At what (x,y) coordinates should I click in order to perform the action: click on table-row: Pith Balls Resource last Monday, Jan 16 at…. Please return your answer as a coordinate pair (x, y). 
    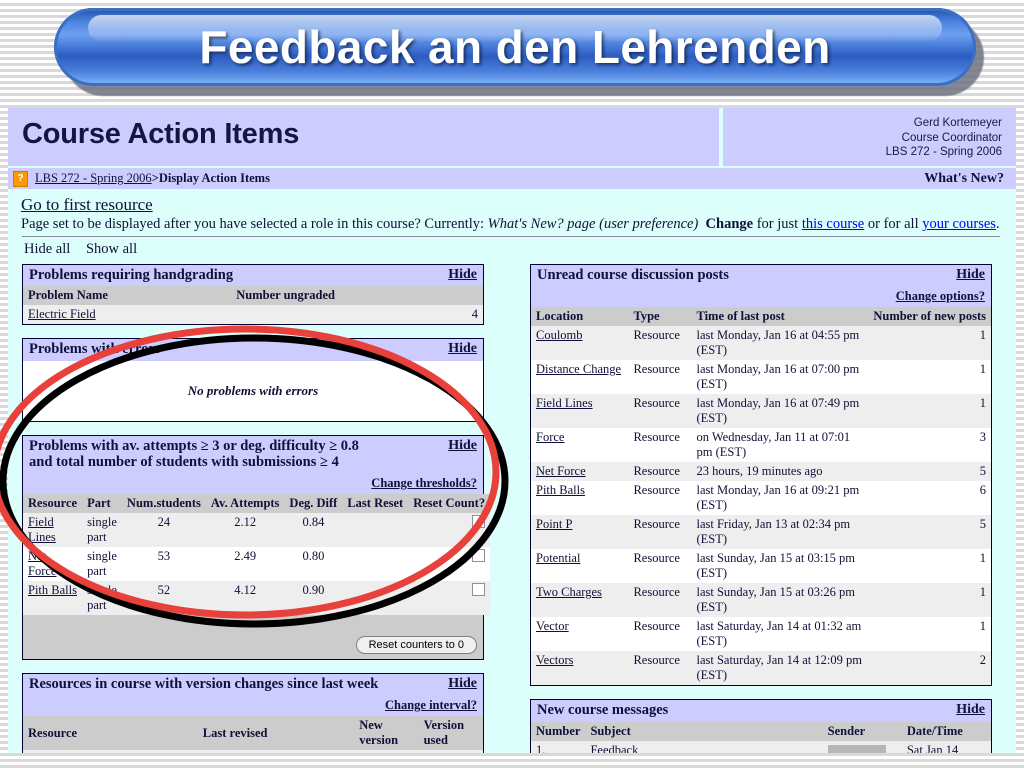
    Looking at the image, I should click on (761, 498).